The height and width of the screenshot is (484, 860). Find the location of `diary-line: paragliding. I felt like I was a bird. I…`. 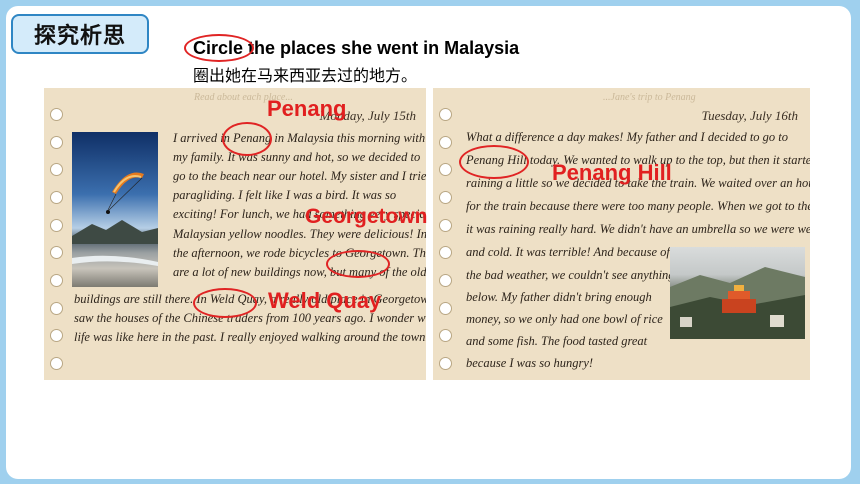

diary-line: paragliding. I felt like I was a bird. I… is located at coordinates (285, 195).